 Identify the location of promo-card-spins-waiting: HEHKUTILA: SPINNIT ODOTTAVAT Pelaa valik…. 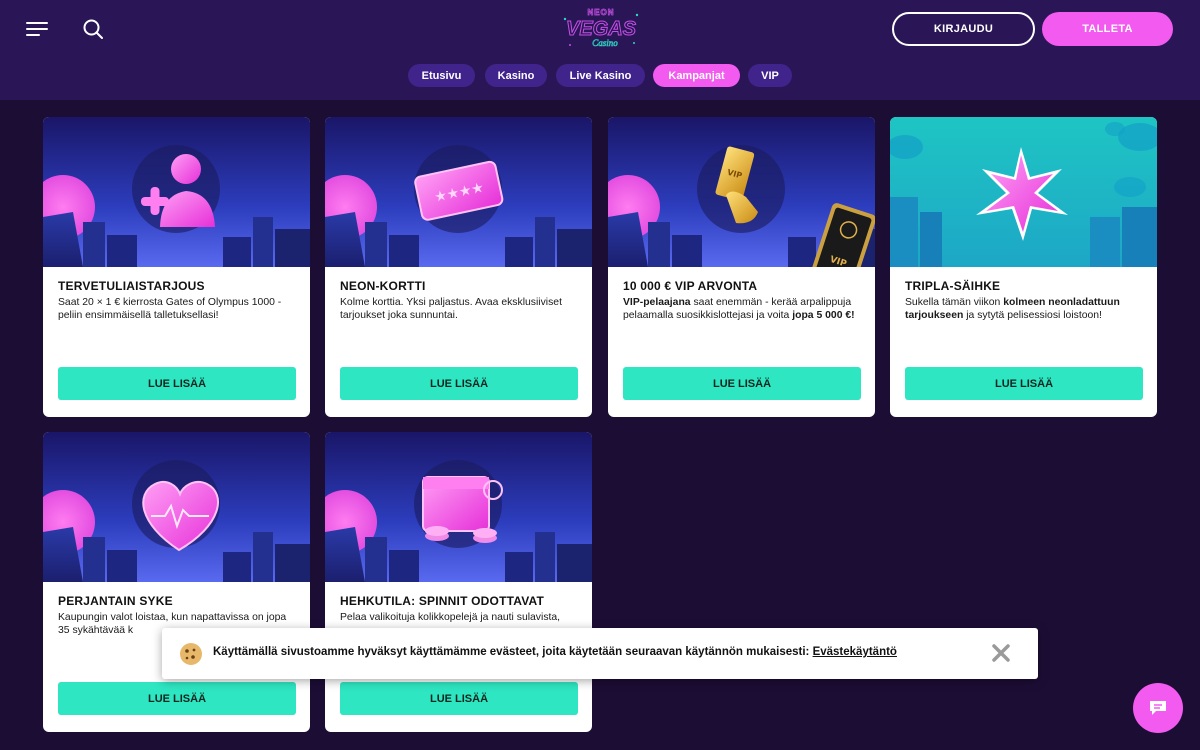
(458, 582).